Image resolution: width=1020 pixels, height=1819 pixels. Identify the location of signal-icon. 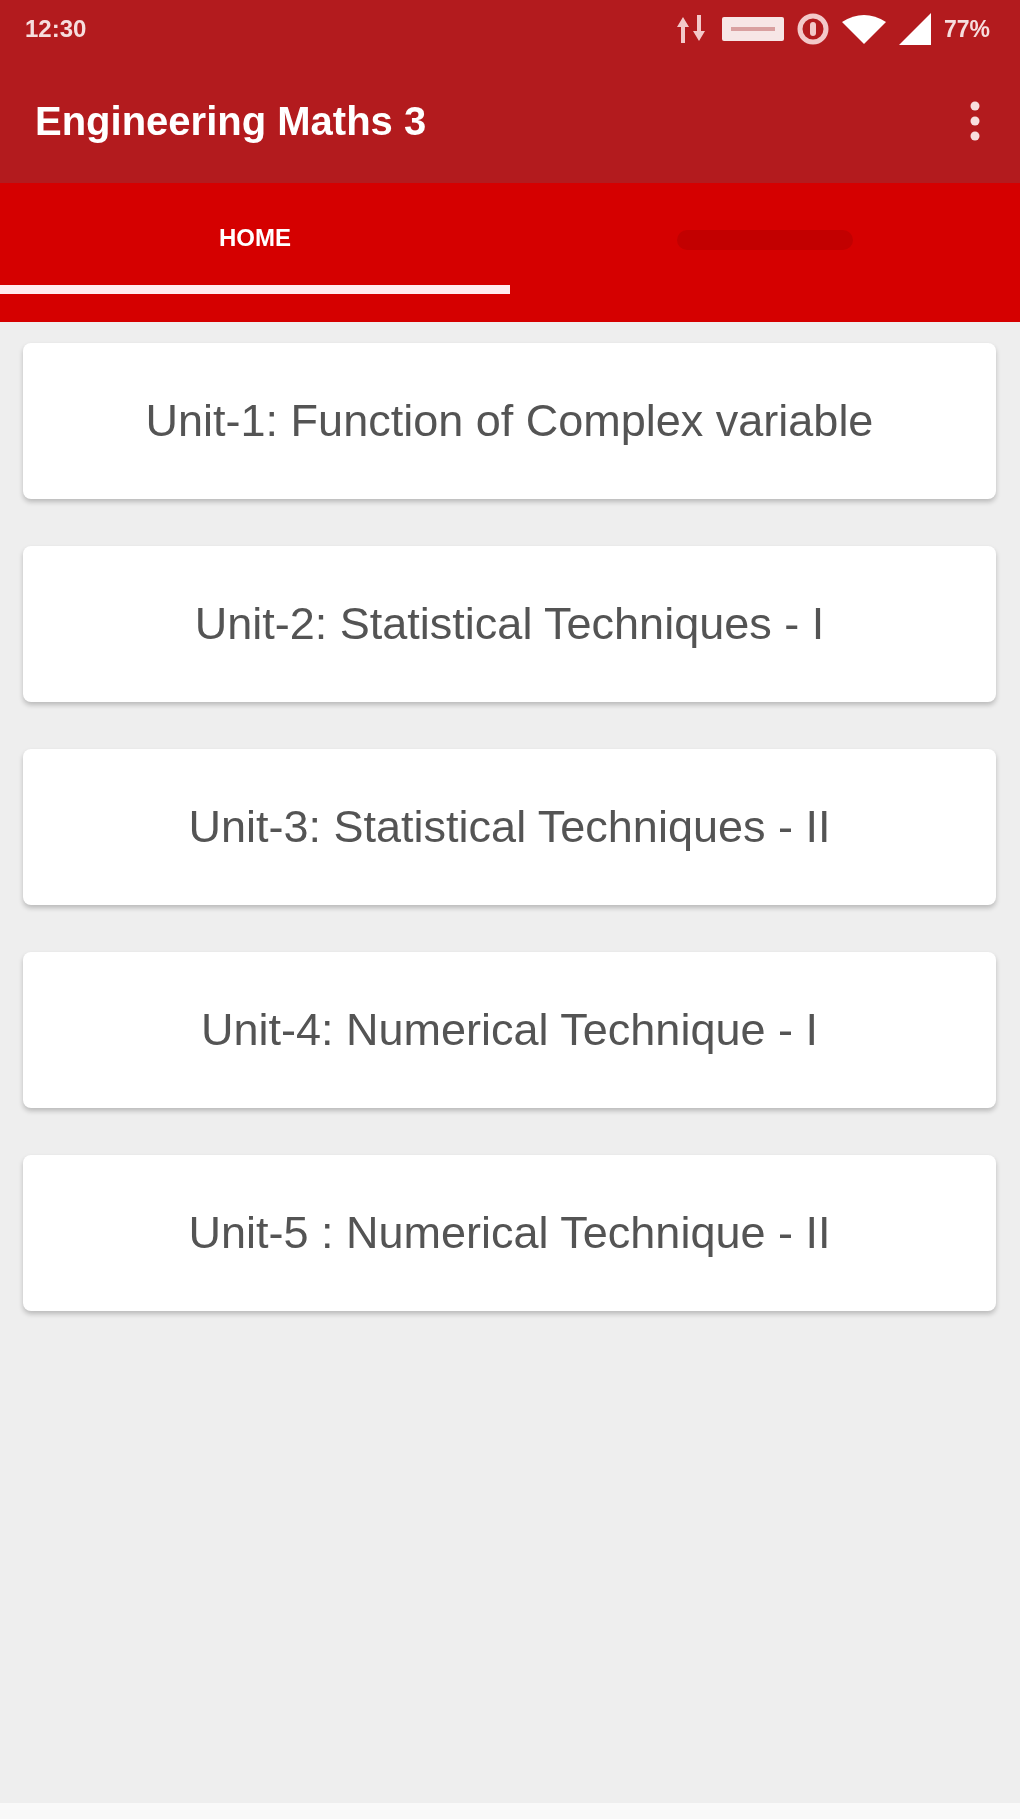
(914, 29).